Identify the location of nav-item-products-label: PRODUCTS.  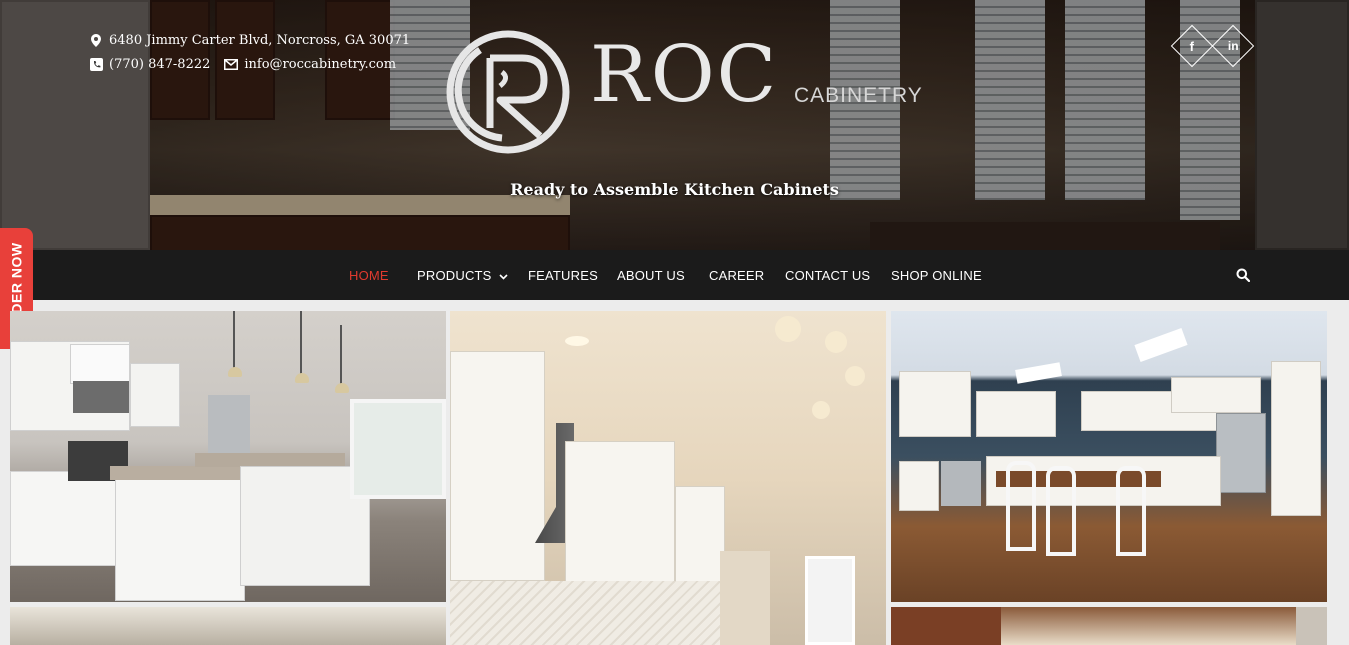
(454, 275).